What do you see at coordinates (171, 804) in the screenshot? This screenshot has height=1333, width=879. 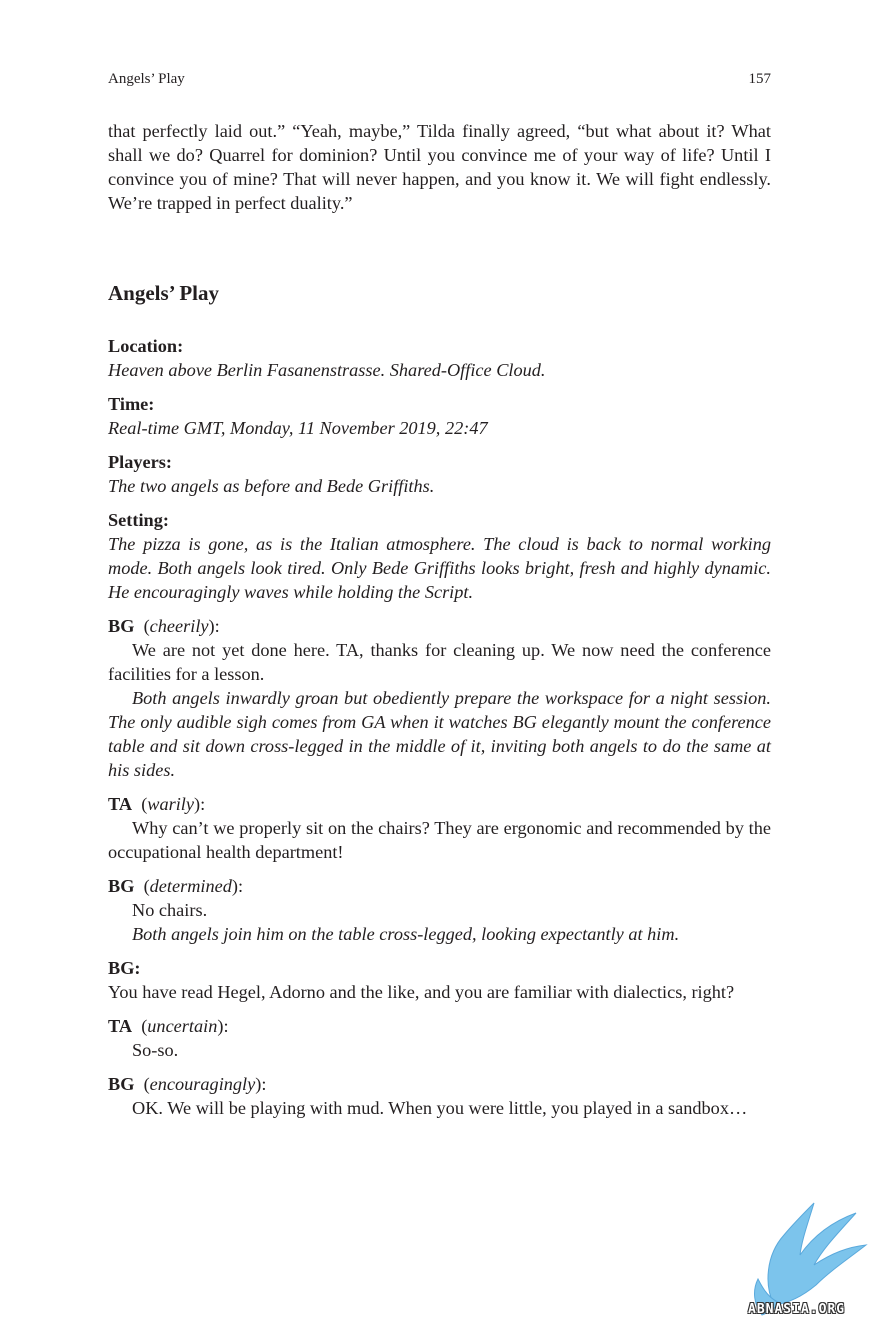 I see `stage-direction: warily` at bounding box center [171, 804].